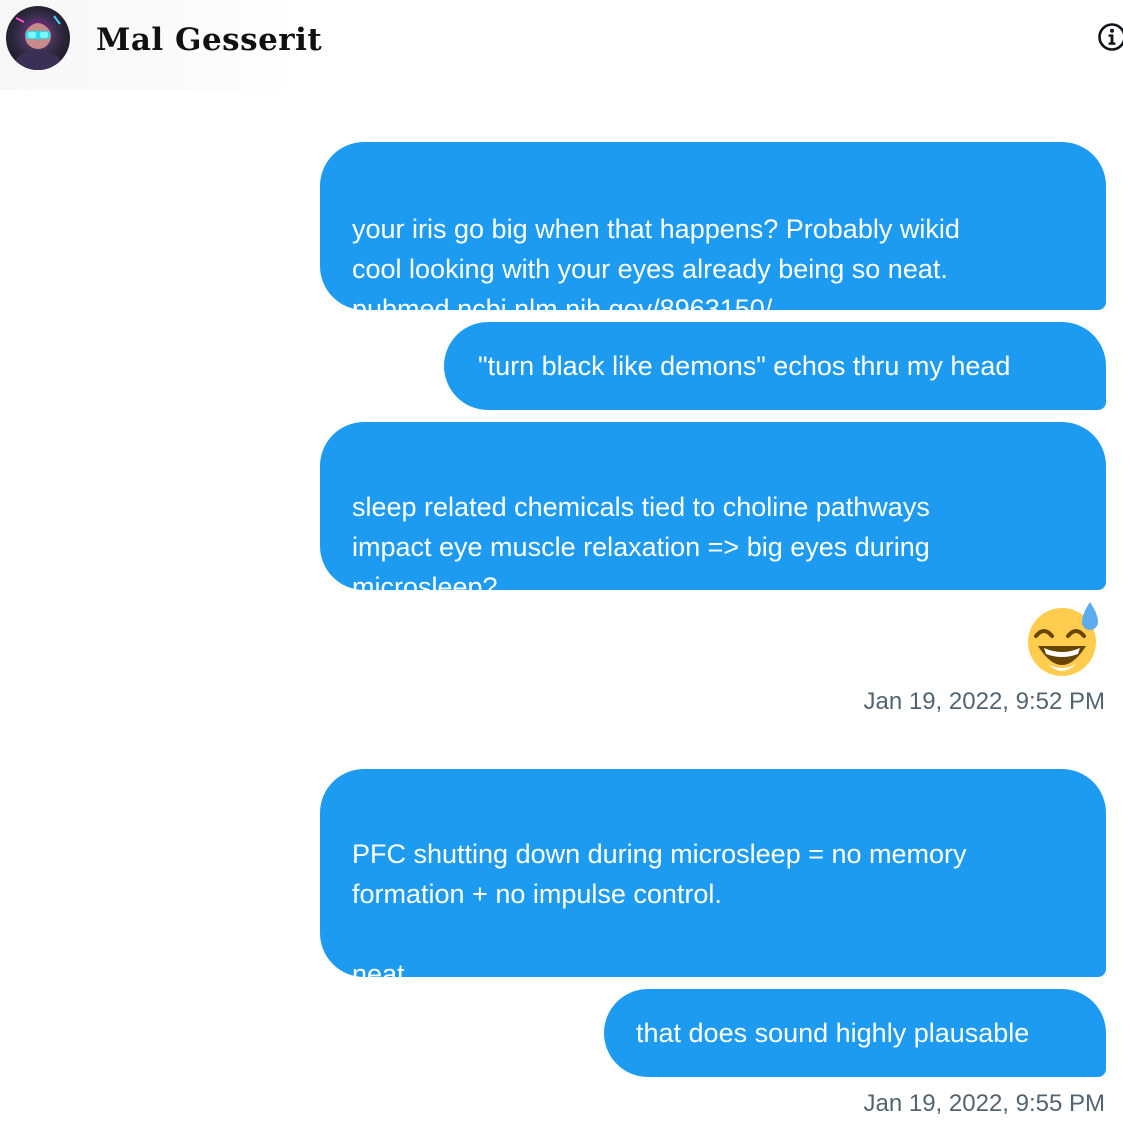  Describe the element at coordinates (984, 701) in the screenshot. I see `message-timestamp: Jan 19, 2022, 9:52 PM` at that location.